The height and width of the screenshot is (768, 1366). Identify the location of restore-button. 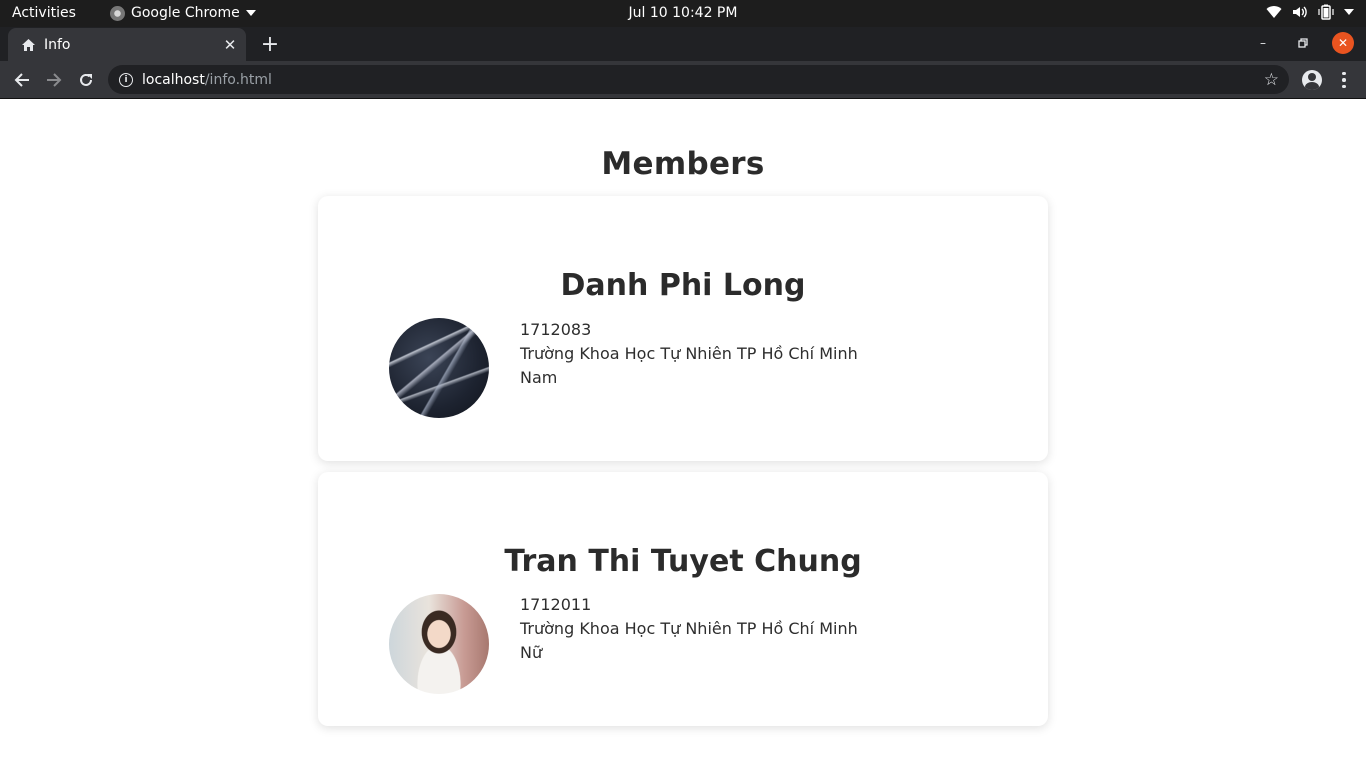
(1303, 43).